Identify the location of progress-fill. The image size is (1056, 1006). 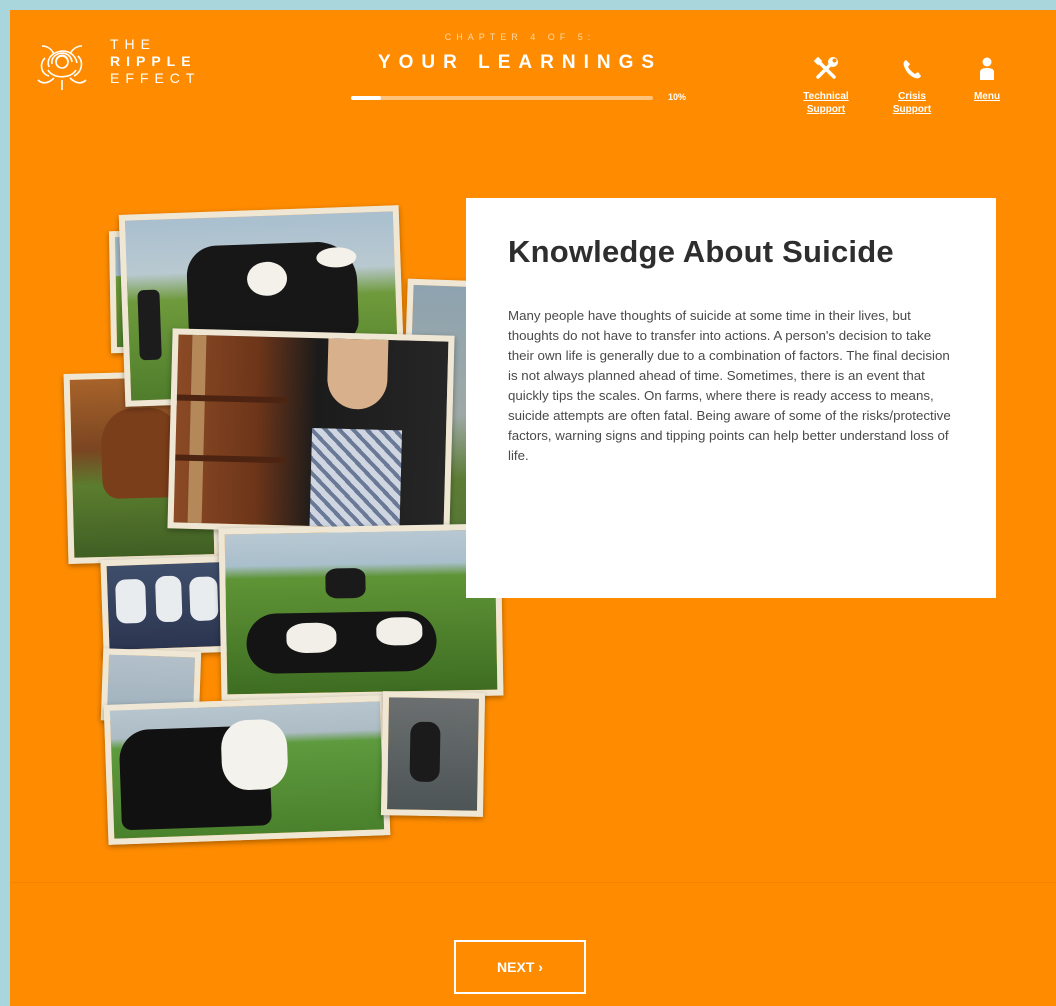
(366, 98).